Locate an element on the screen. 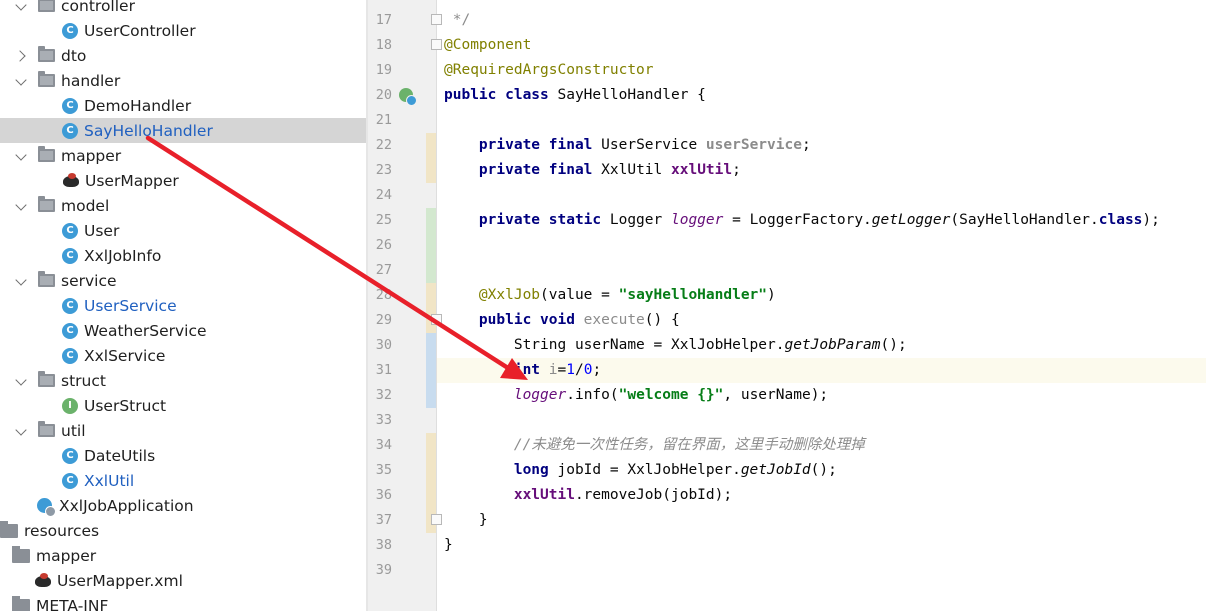 Image resolution: width=1206 pixels, height=611 pixels. code-line-18: @Component is located at coordinates (487, 45).